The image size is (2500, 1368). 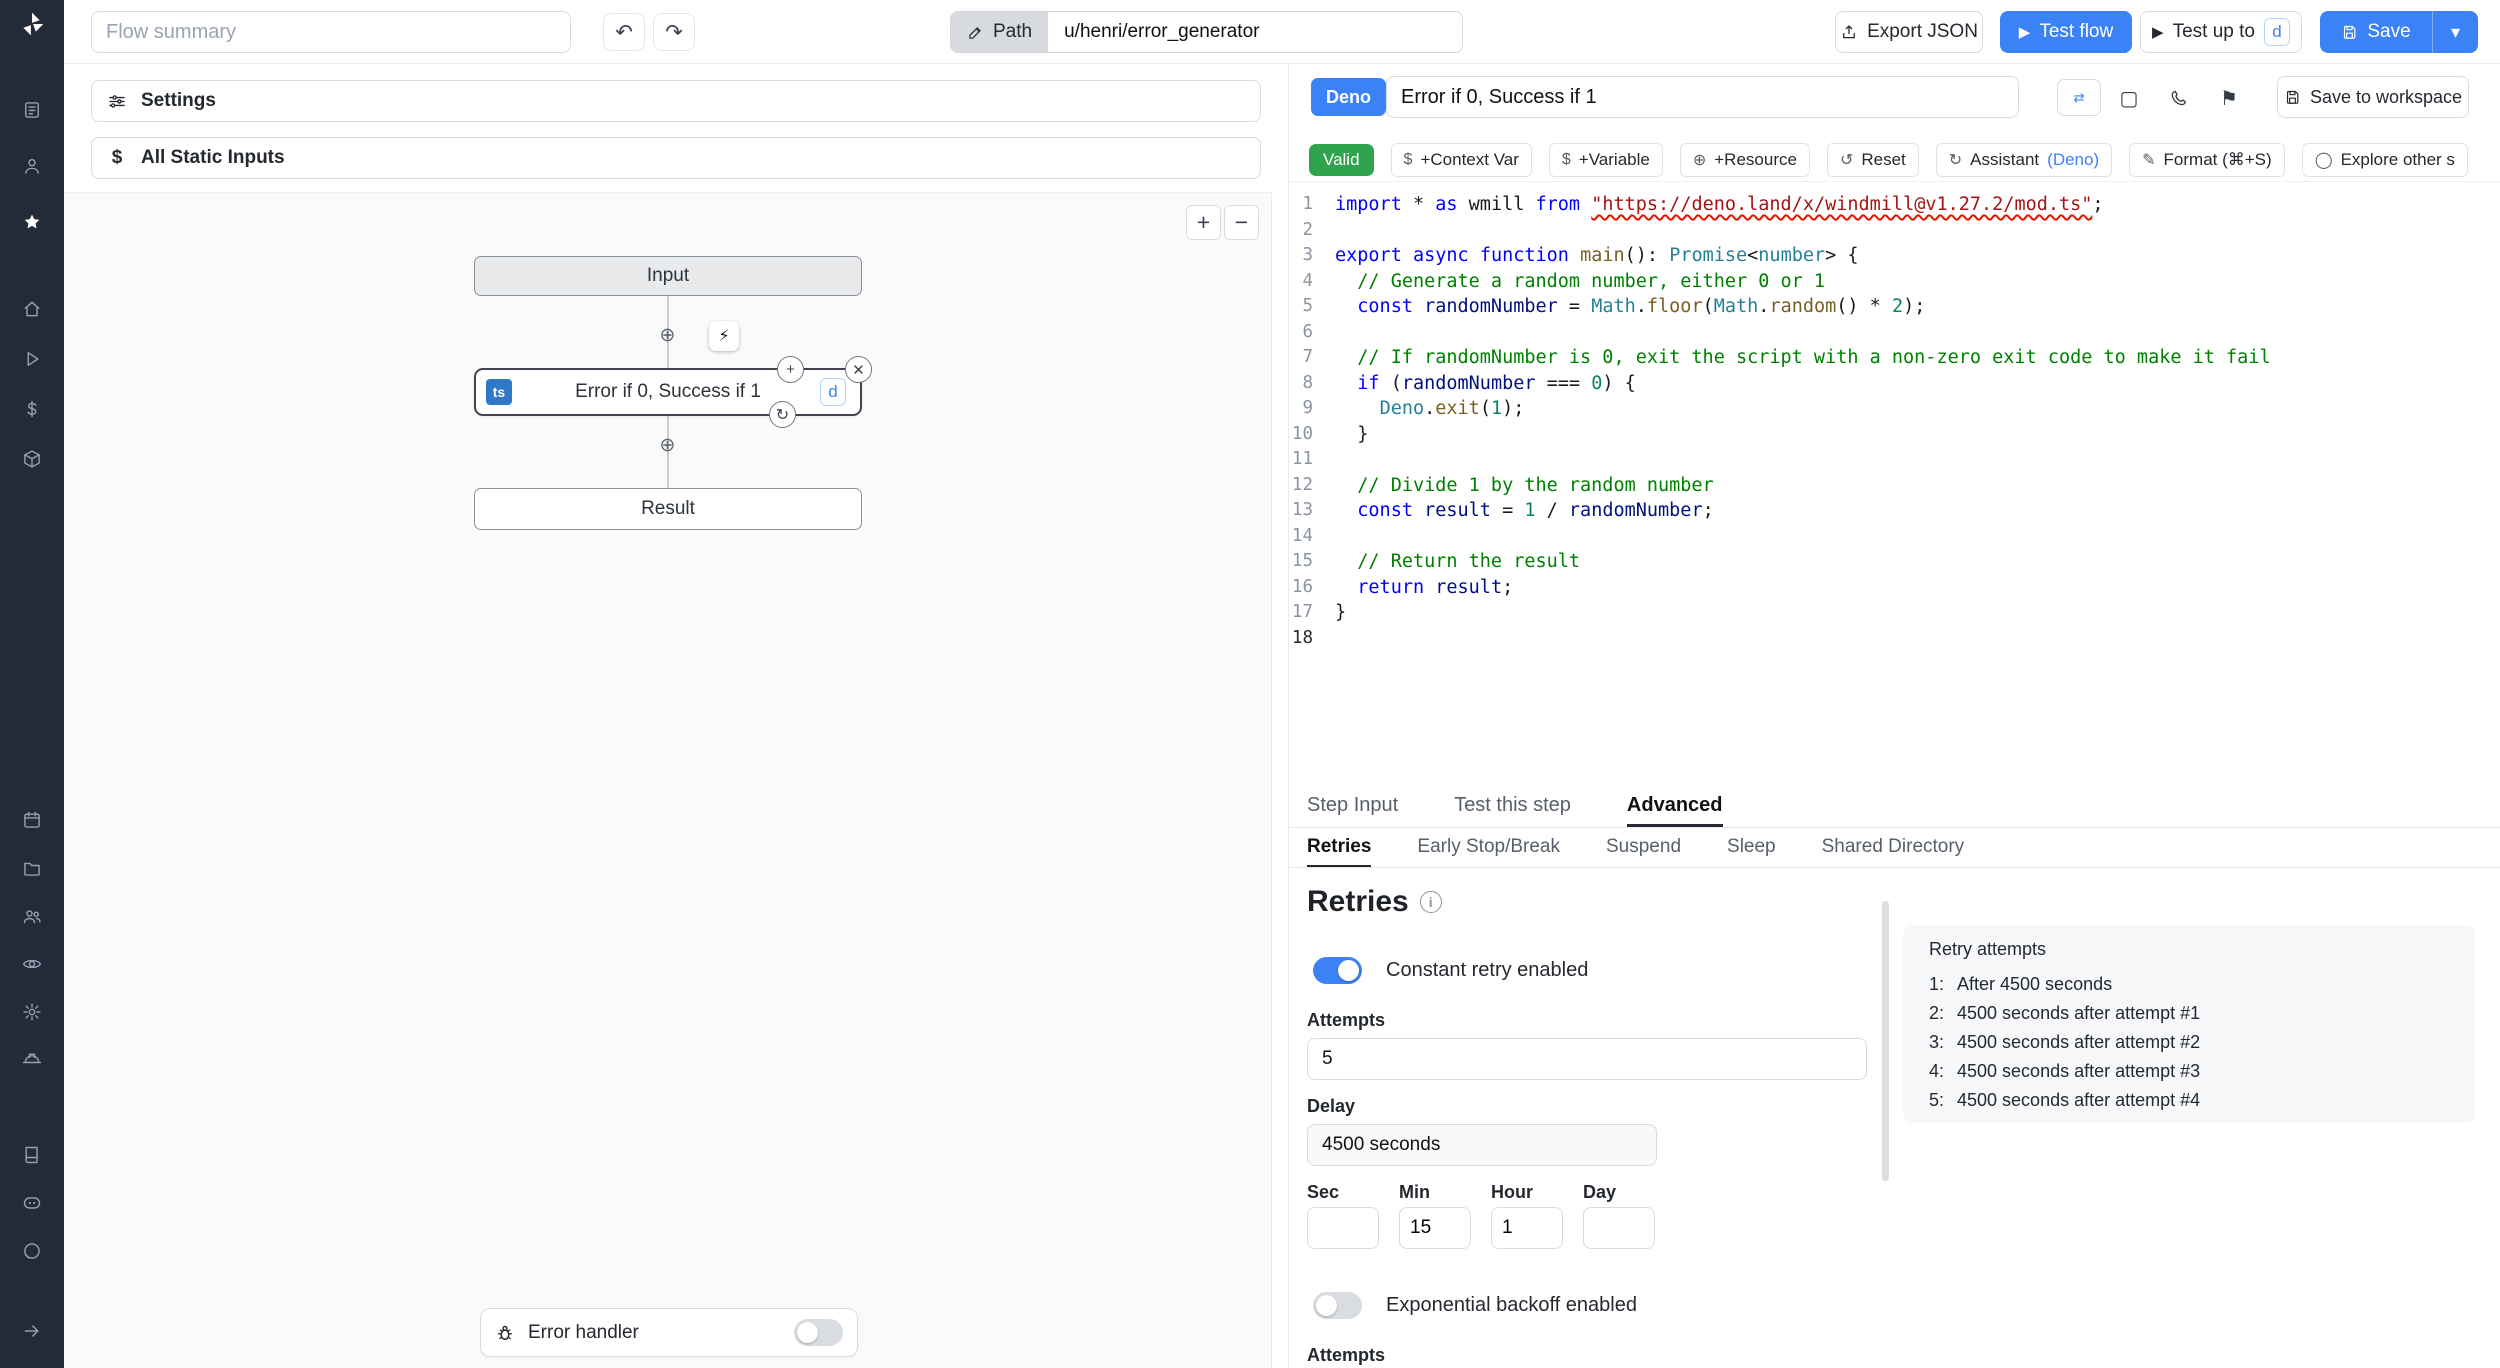 What do you see at coordinates (32, 1012) in the screenshot?
I see `sidebar-item-settings` at bounding box center [32, 1012].